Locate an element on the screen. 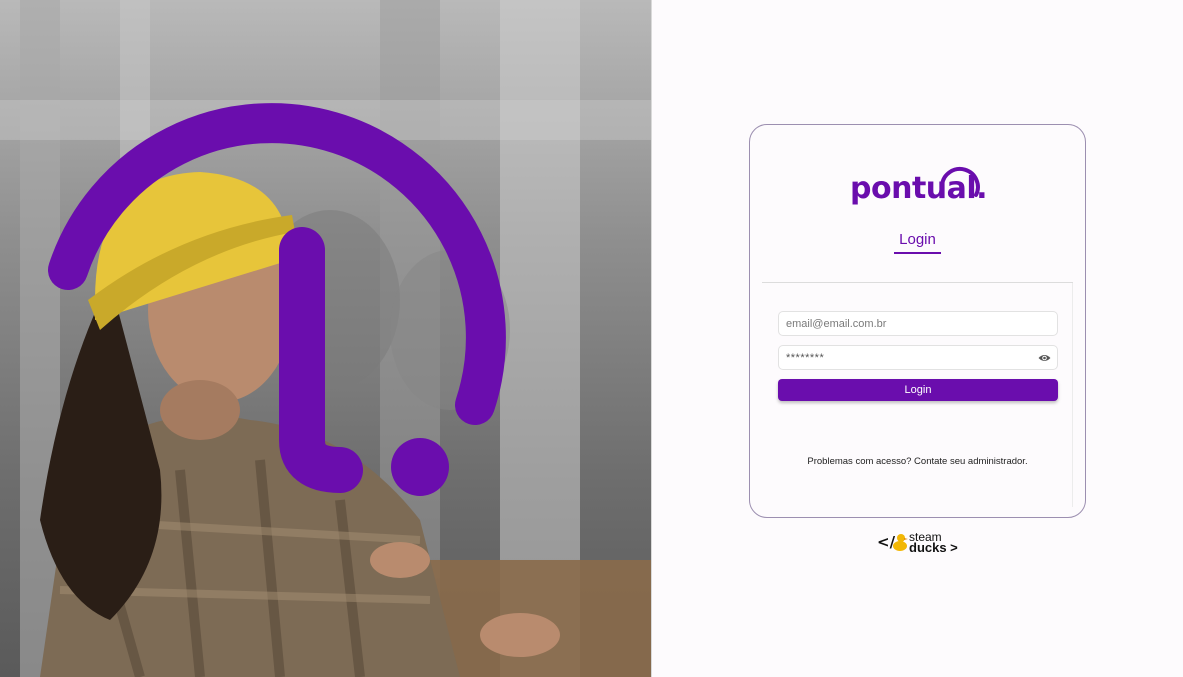 Image resolution: width=1183 pixels, height=677 pixels. brand-line2: ducks > is located at coordinates (933, 547).